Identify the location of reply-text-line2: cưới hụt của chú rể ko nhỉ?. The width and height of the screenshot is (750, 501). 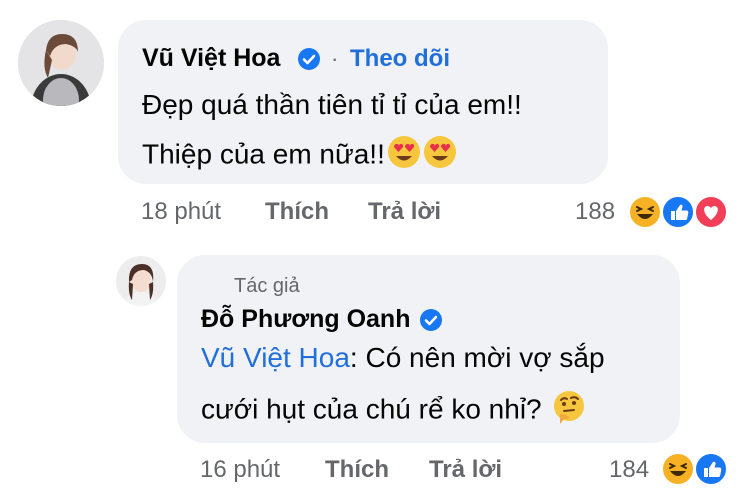
(393, 411).